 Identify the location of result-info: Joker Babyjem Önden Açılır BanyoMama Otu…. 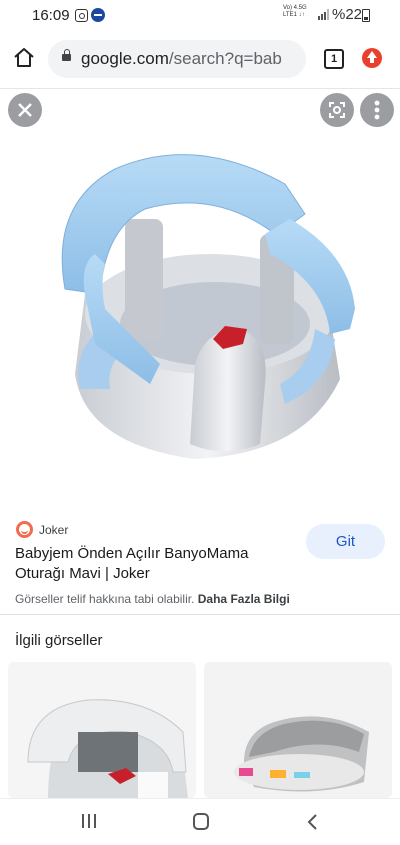
(200, 561).